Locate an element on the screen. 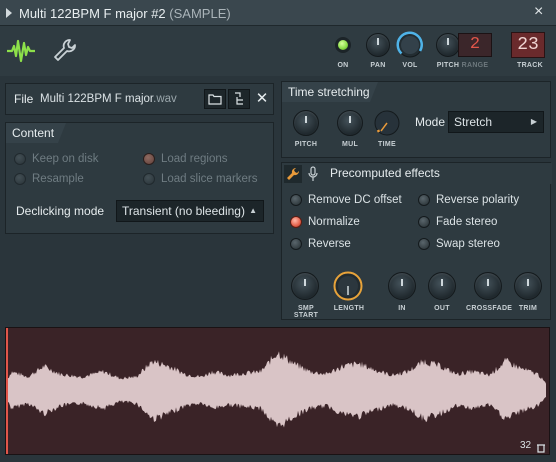 This screenshot has width=556, height=462. mic-icon is located at coordinates (313, 174).